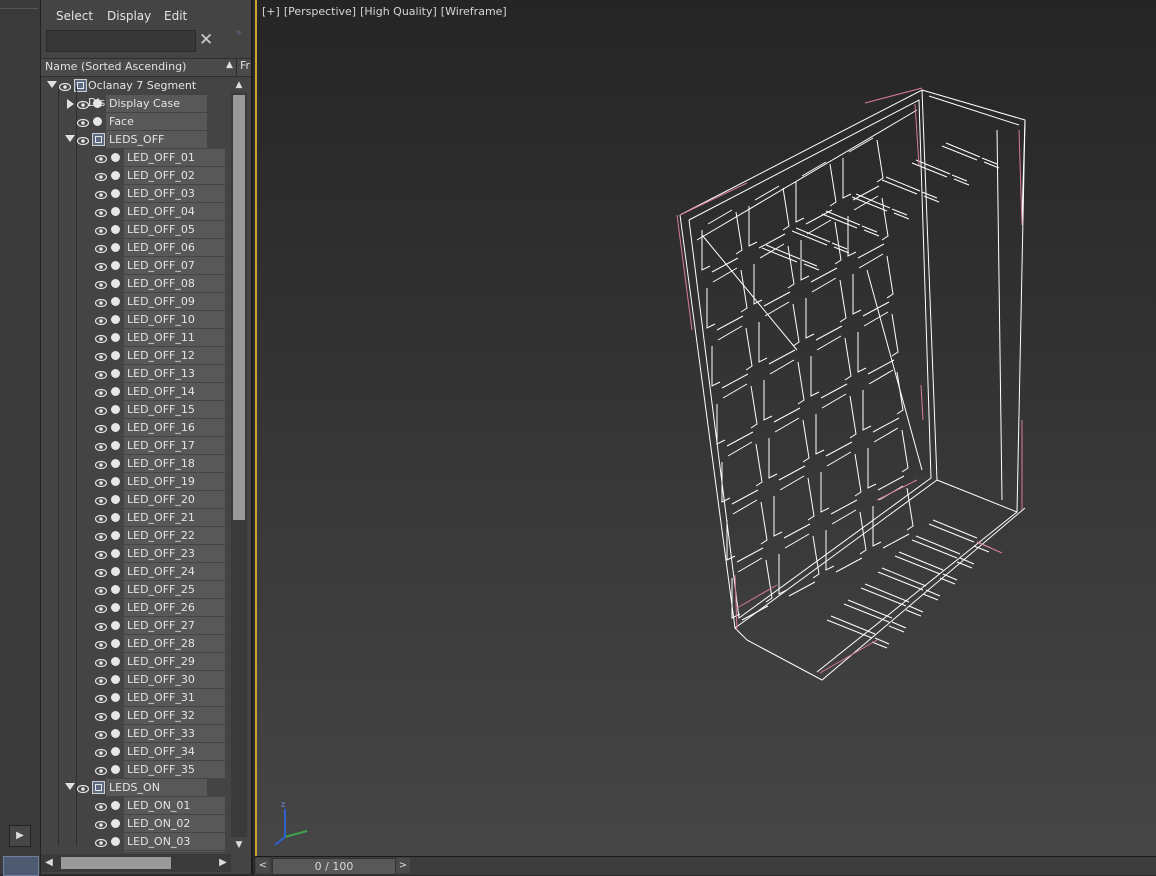 This screenshot has width=1156, height=876. I want to click on tree-item-led-off: LED_OFF_35, so click(136, 770).